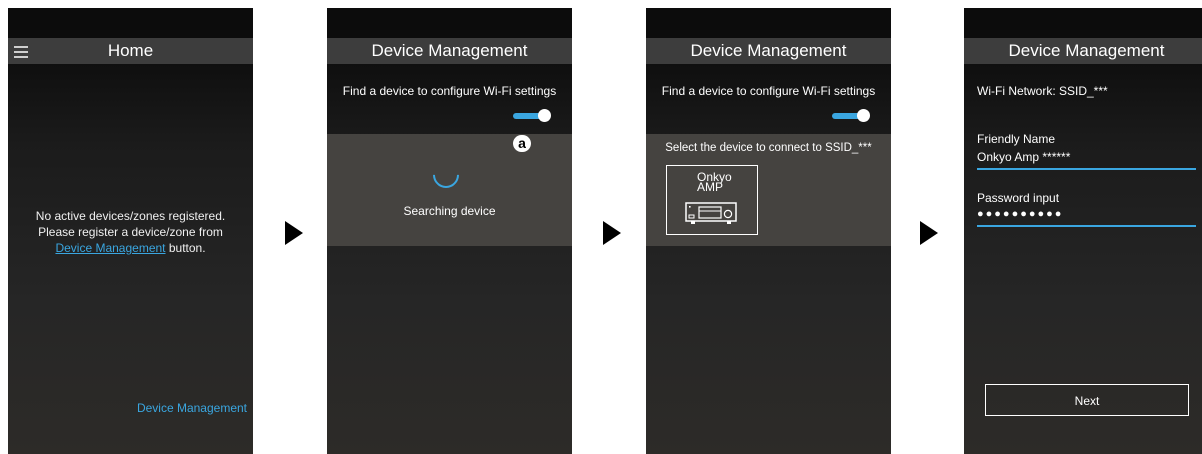 The width and height of the screenshot is (1202, 454). What do you see at coordinates (522, 143) in the screenshot?
I see `callout-badge: a` at bounding box center [522, 143].